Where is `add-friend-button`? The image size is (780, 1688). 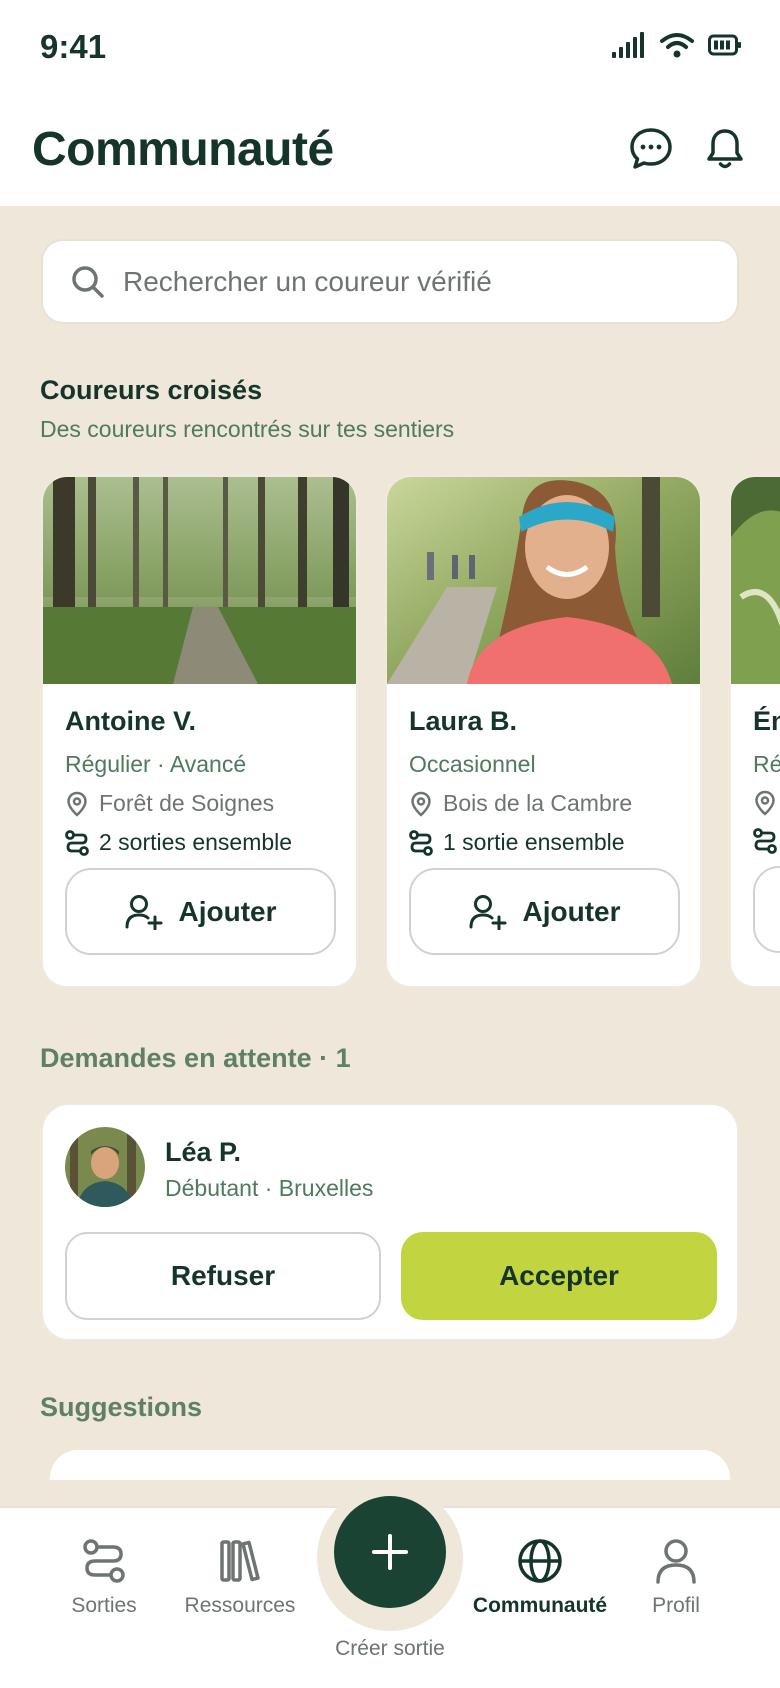 add-friend-button is located at coordinates (766, 909).